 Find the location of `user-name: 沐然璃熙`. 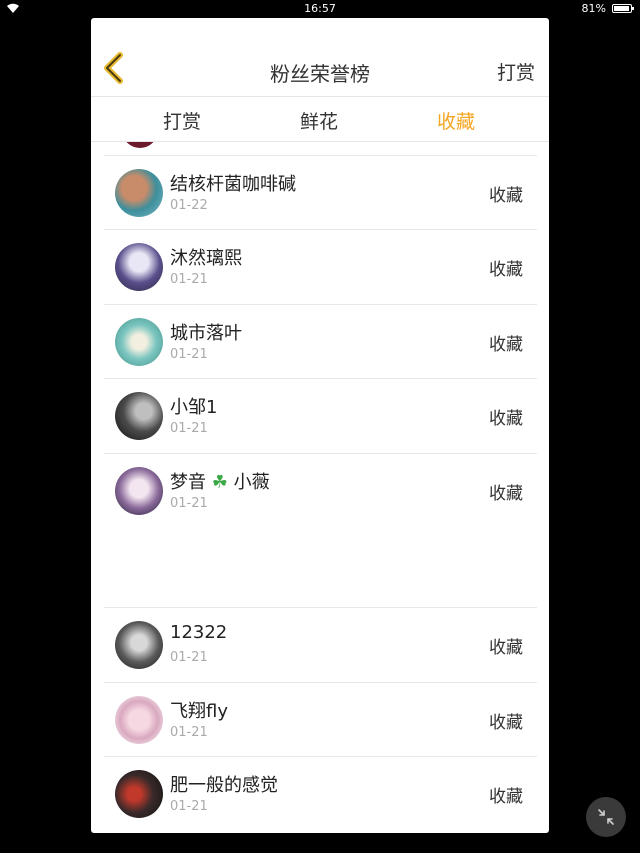

user-name: 沐然璃熙 is located at coordinates (206, 258).